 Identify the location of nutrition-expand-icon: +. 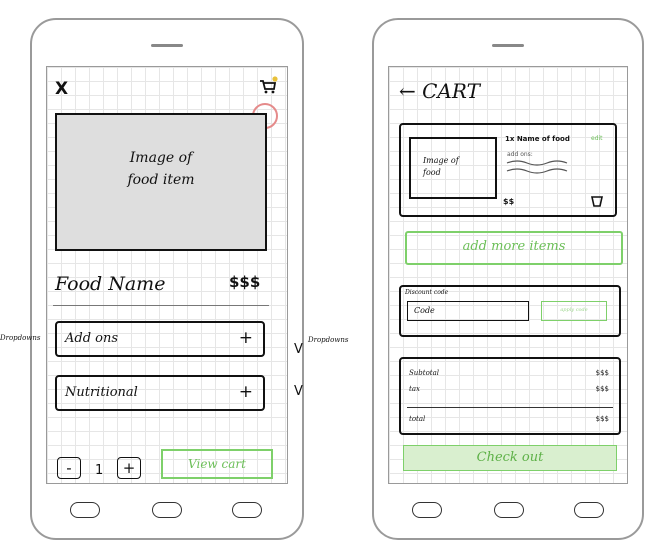
(246, 392).